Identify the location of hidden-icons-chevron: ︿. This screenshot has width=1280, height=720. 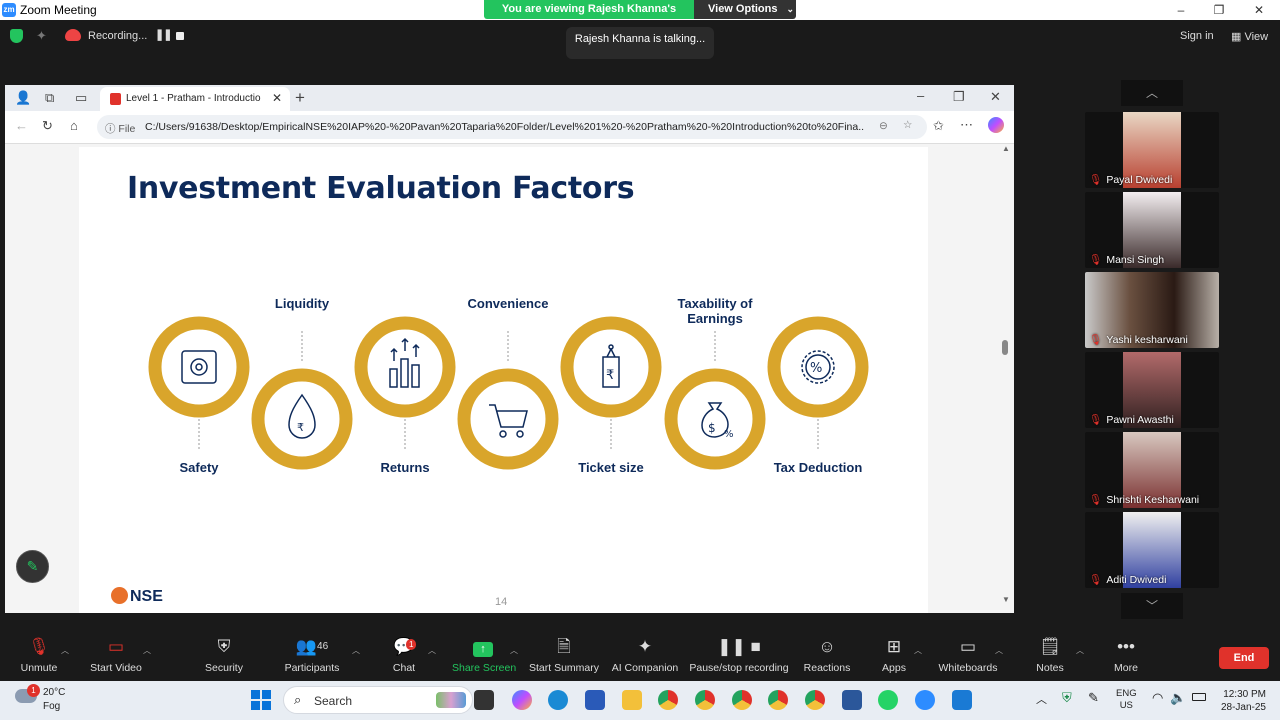
(1041, 699).